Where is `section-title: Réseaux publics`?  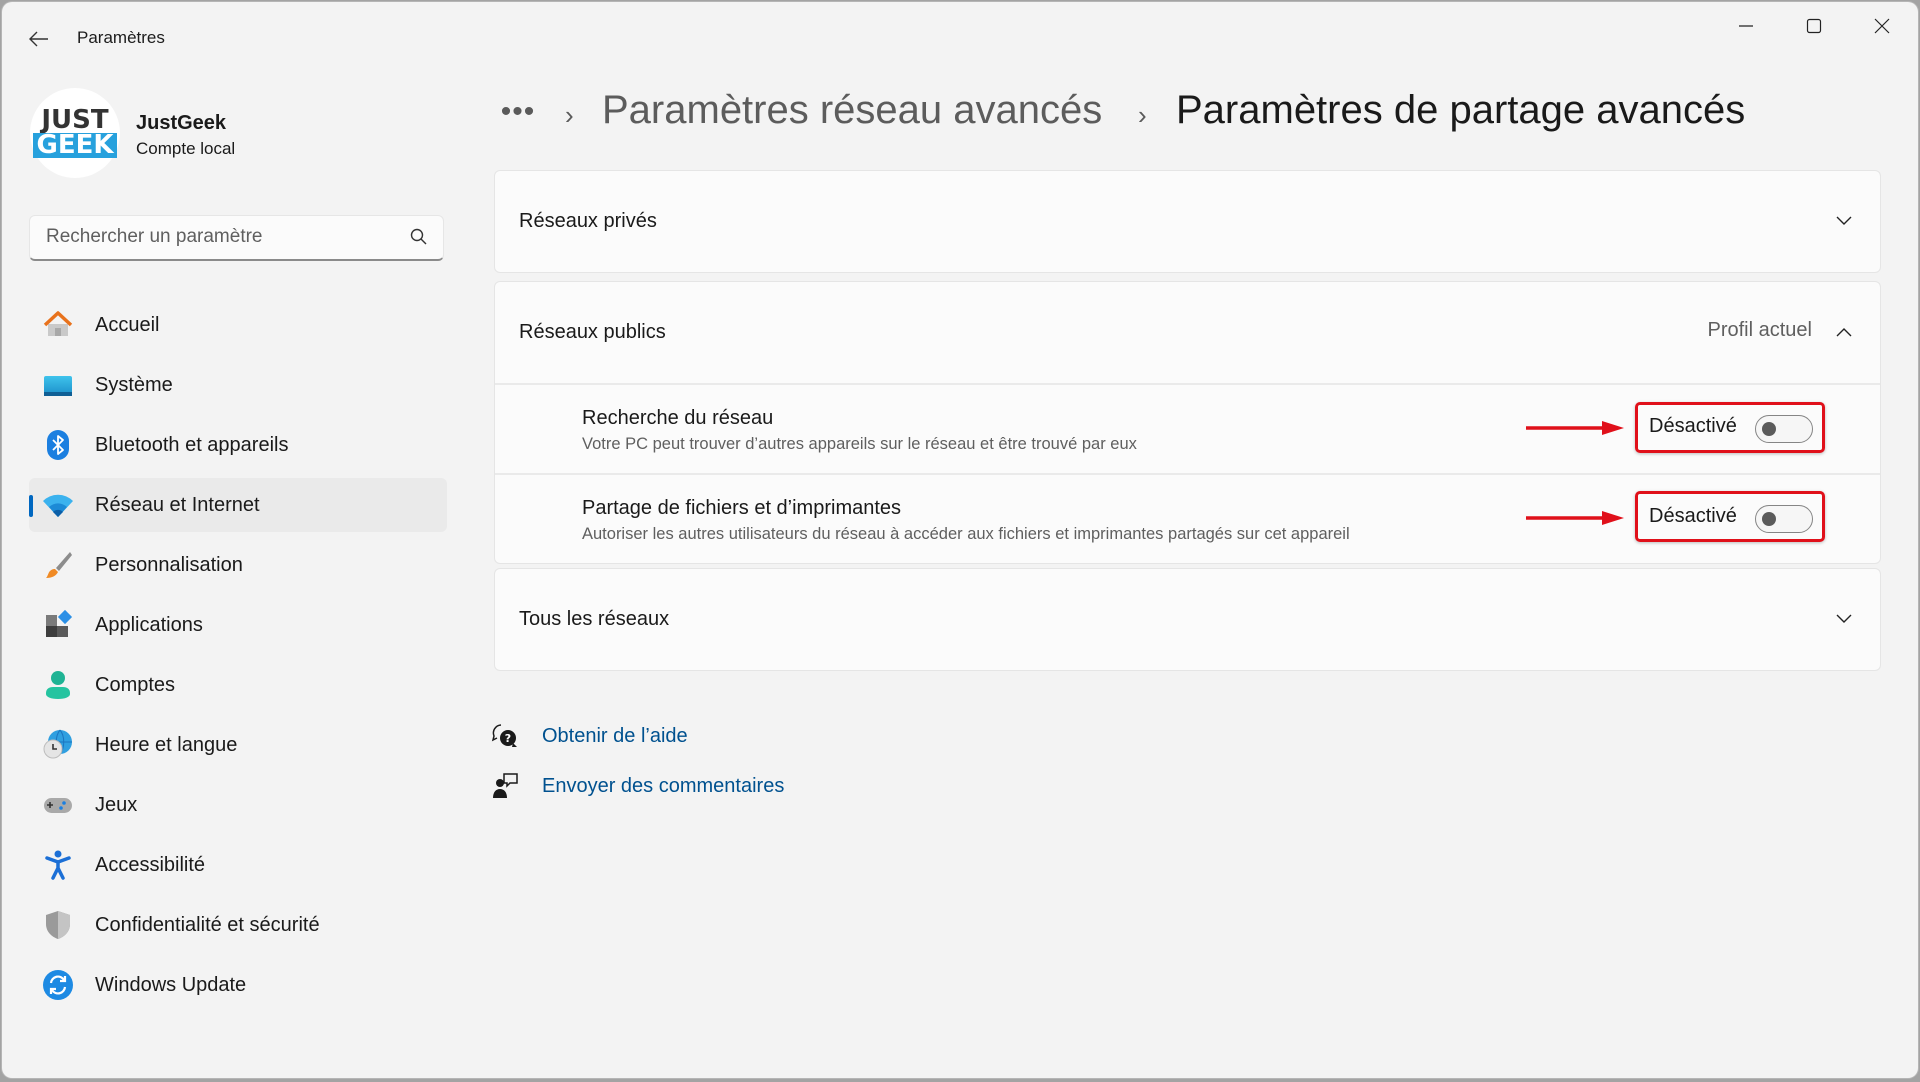 section-title: Réseaux publics is located at coordinates (592, 332).